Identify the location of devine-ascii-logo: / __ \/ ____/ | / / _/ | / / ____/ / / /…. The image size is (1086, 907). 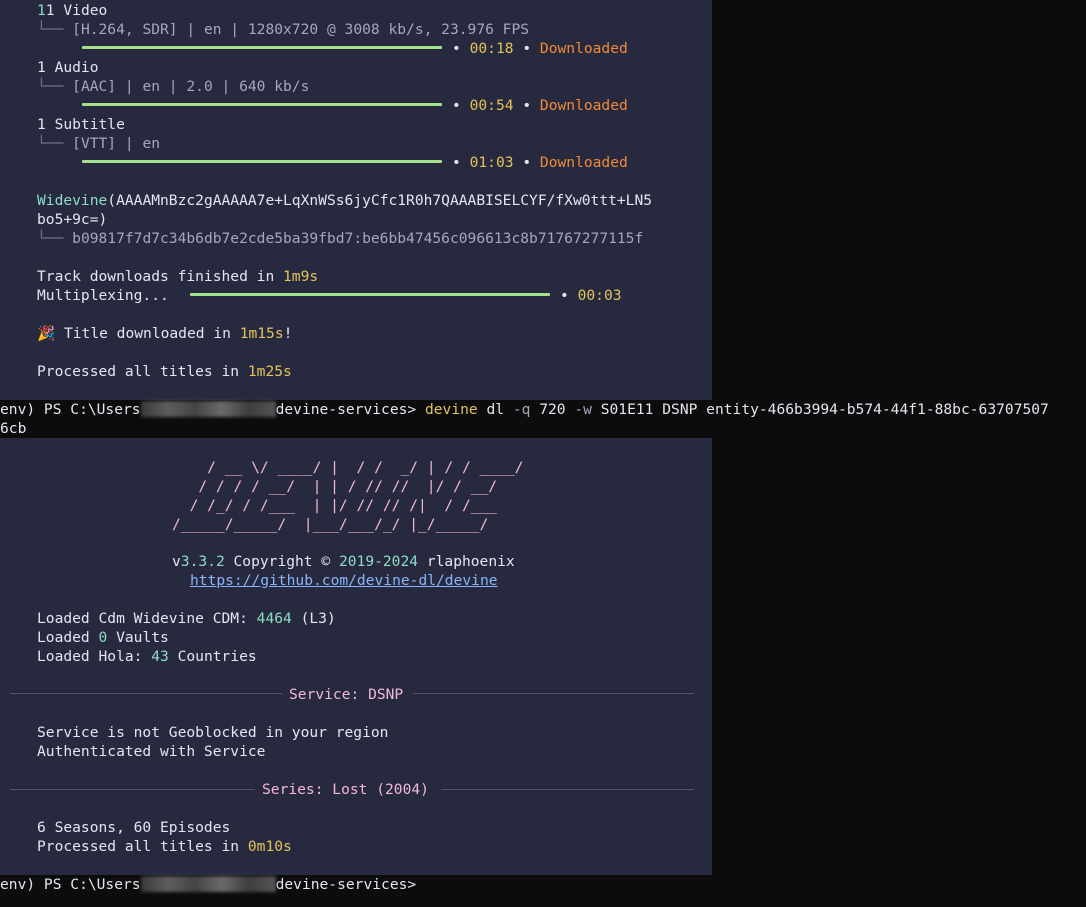
(348, 496).